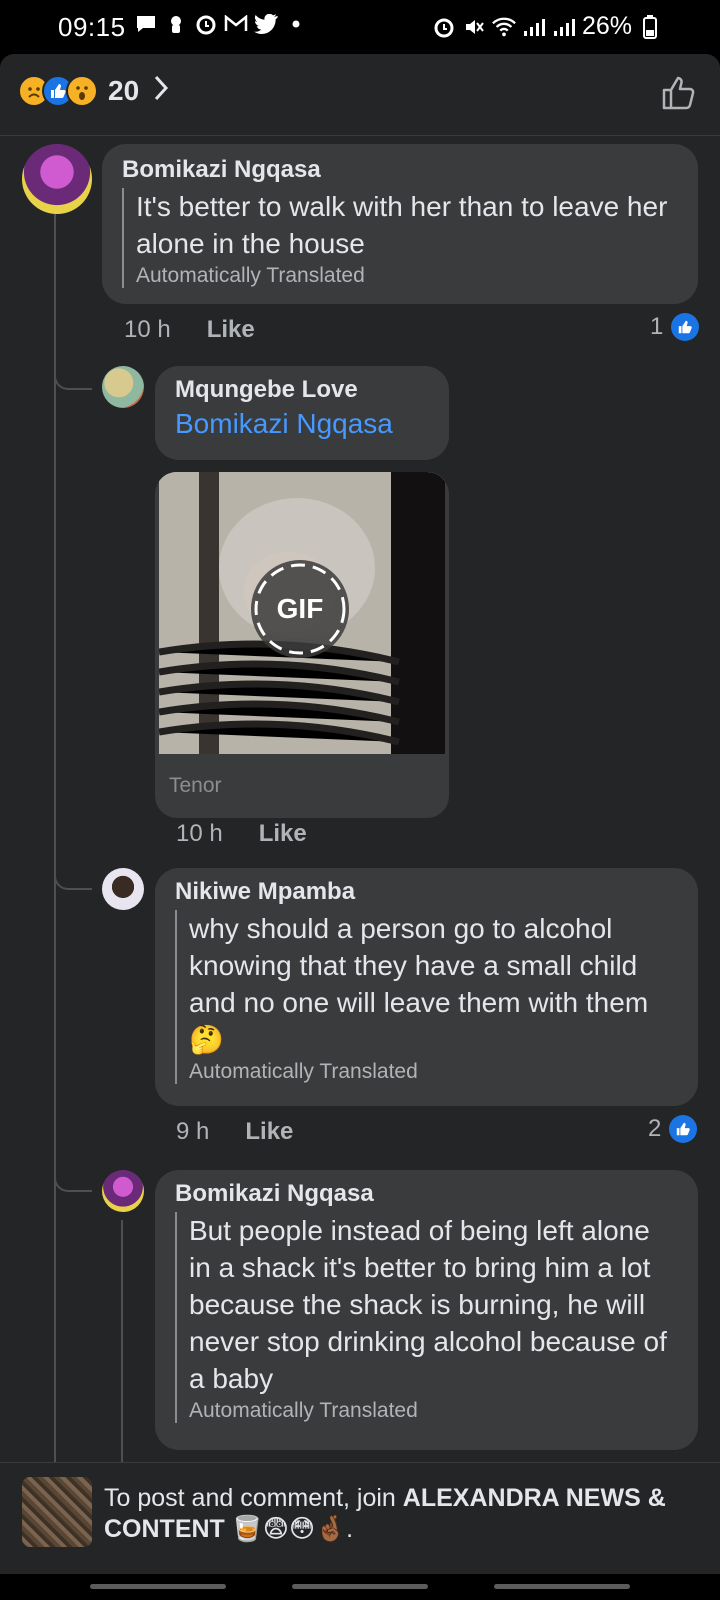 This screenshot has width=720, height=1600. Describe the element at coordinates (176, 24) in the screenshot. I see `hand-icon` at that location.